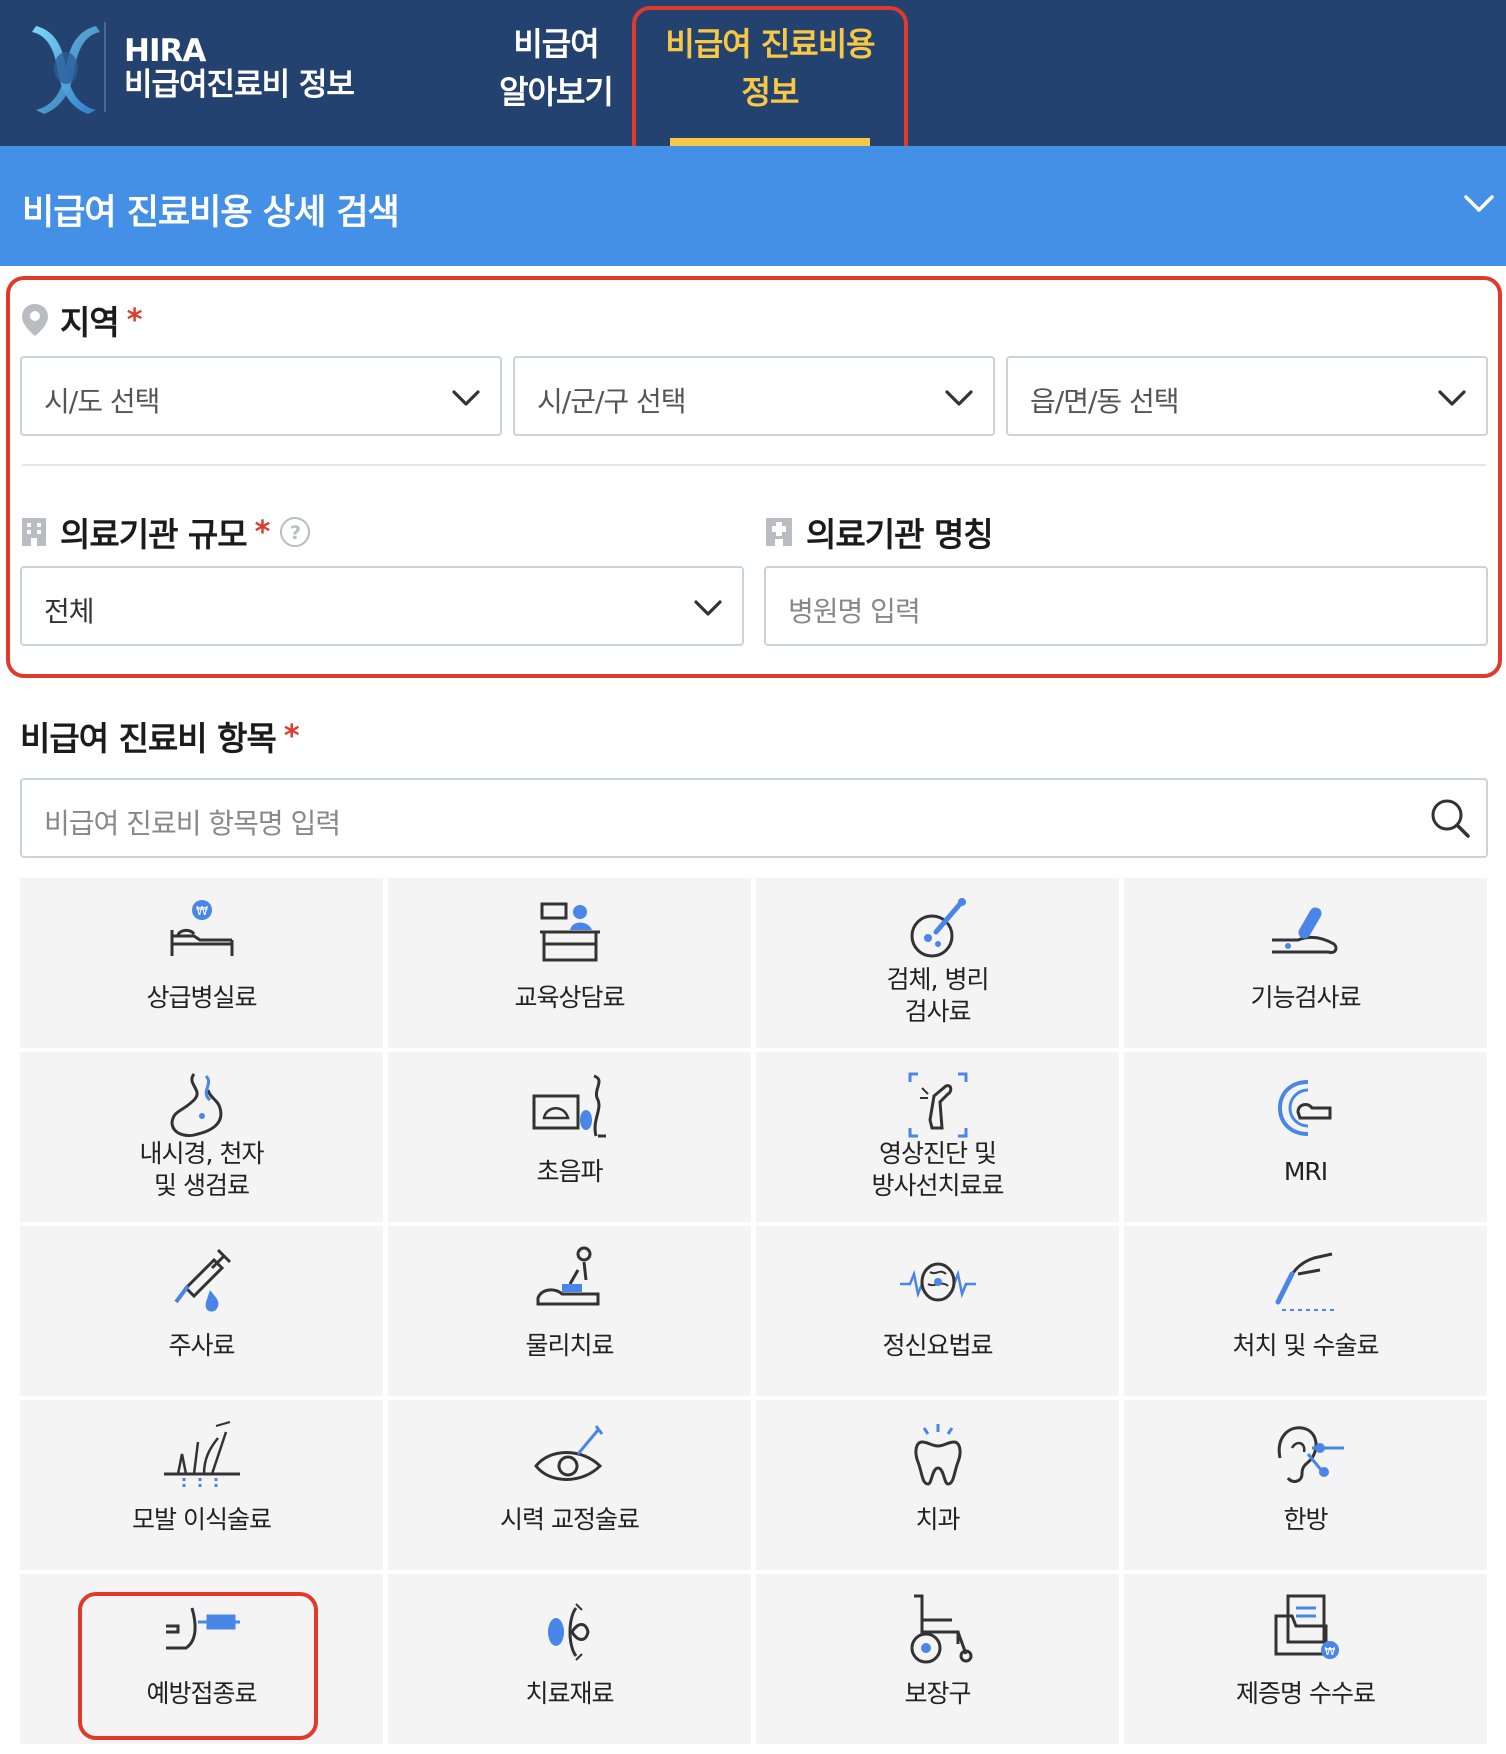  What do you see at coordinates (556, 68) in the screenshot?
I see `tab-non-covered-overview: 비급여 알아보기` at bounding box center [556, 68].